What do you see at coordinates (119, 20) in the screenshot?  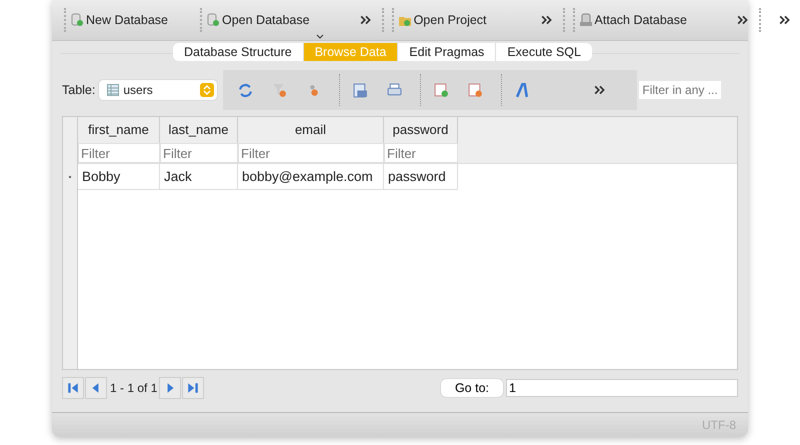 I see `toolbar-button: New Database` at bounding box center [119, 20].